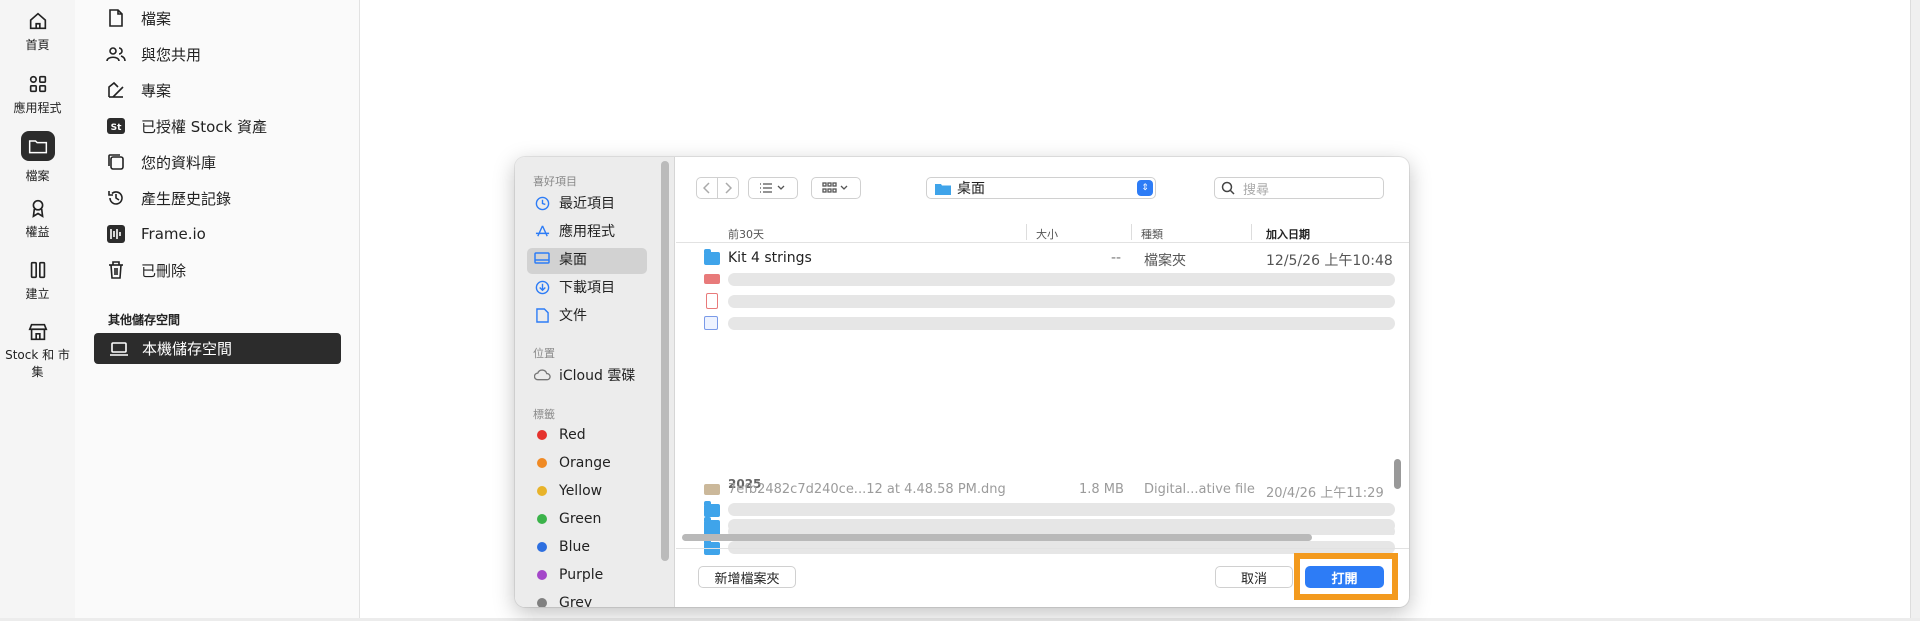 This screenshot has height=621, width=1920. I want to click on back-button, so click(707, 188).